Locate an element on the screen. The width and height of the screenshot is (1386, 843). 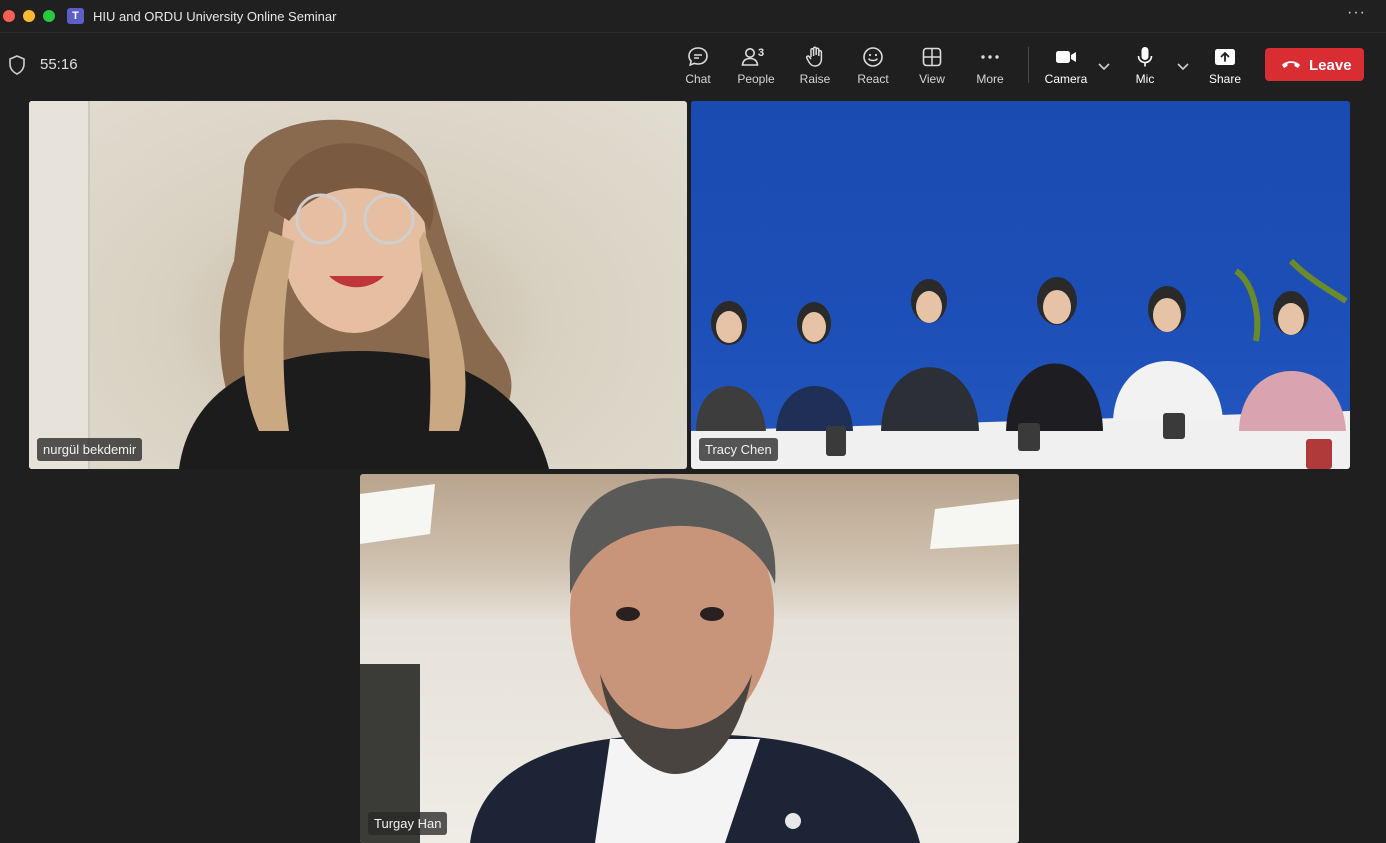
people-count-badge: 3 is located at coordinates (761, 53).